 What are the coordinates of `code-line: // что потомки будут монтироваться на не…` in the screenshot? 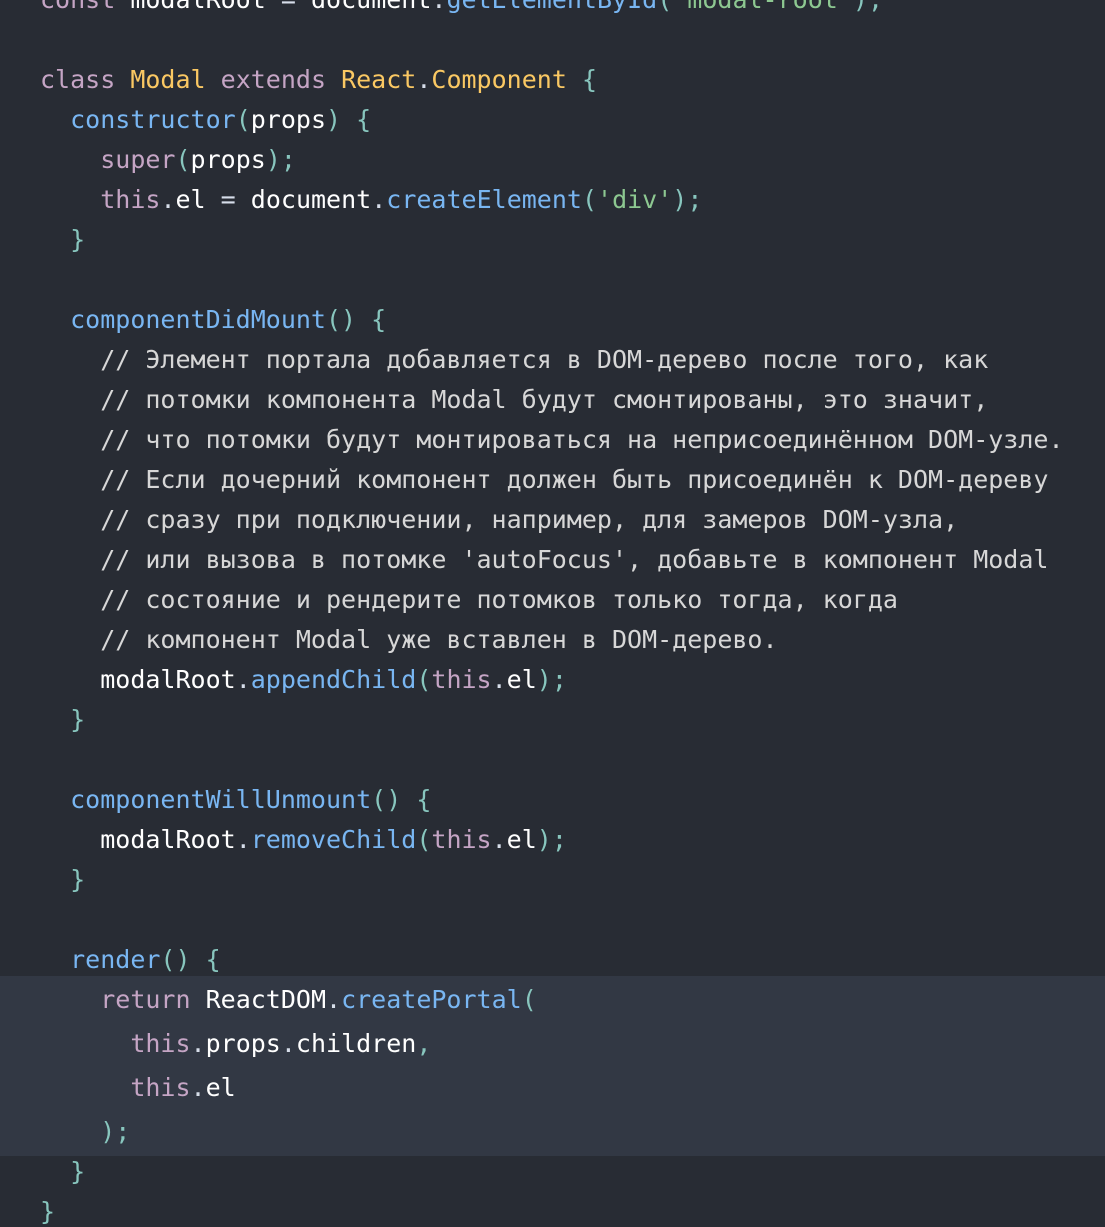 It's located at (582, 439).